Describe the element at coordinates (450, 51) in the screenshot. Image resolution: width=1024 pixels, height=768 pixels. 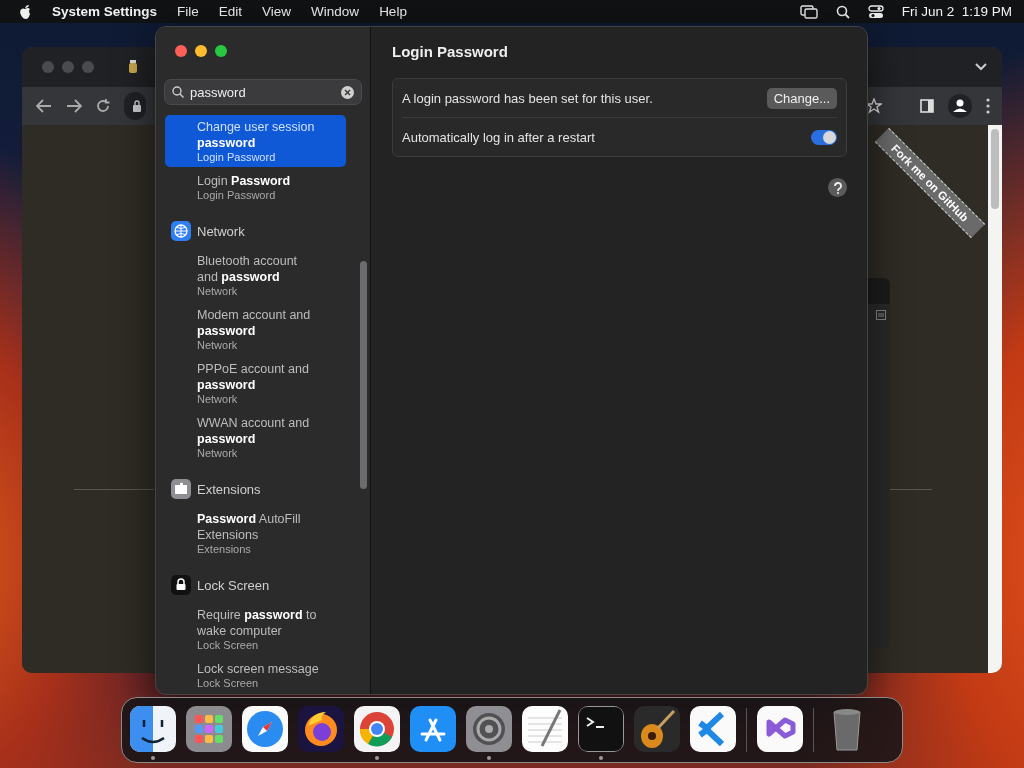
I see `pane-title: Login Password` at that location.